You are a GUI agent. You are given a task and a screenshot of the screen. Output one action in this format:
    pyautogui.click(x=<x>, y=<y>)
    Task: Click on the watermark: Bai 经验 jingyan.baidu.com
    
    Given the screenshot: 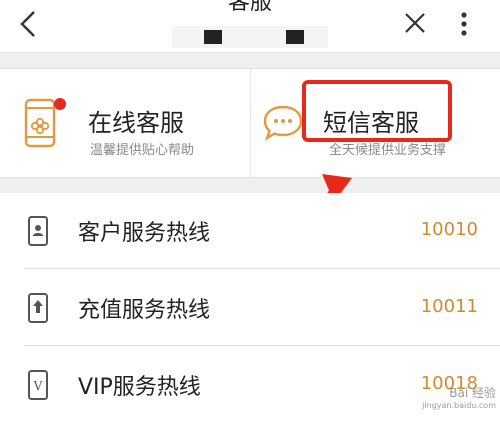 What is the action you would take?
    pyautogui.click(x=434, y=404)
    